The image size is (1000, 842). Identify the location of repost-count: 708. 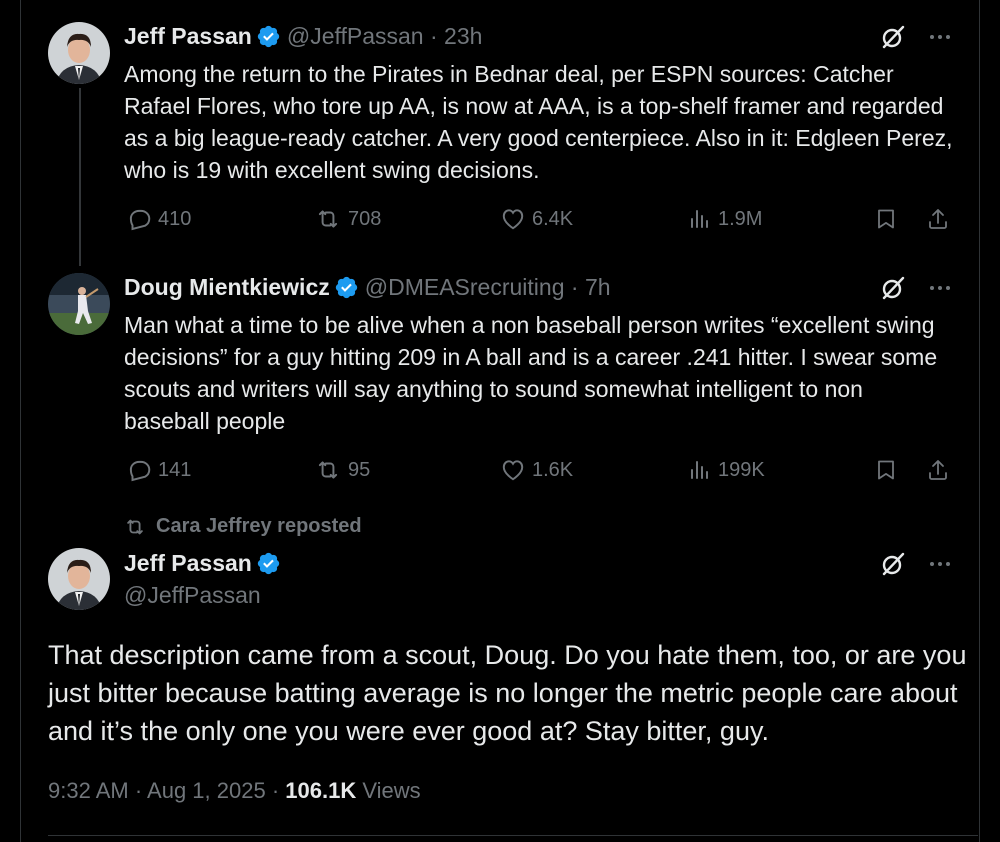
(365, 218).